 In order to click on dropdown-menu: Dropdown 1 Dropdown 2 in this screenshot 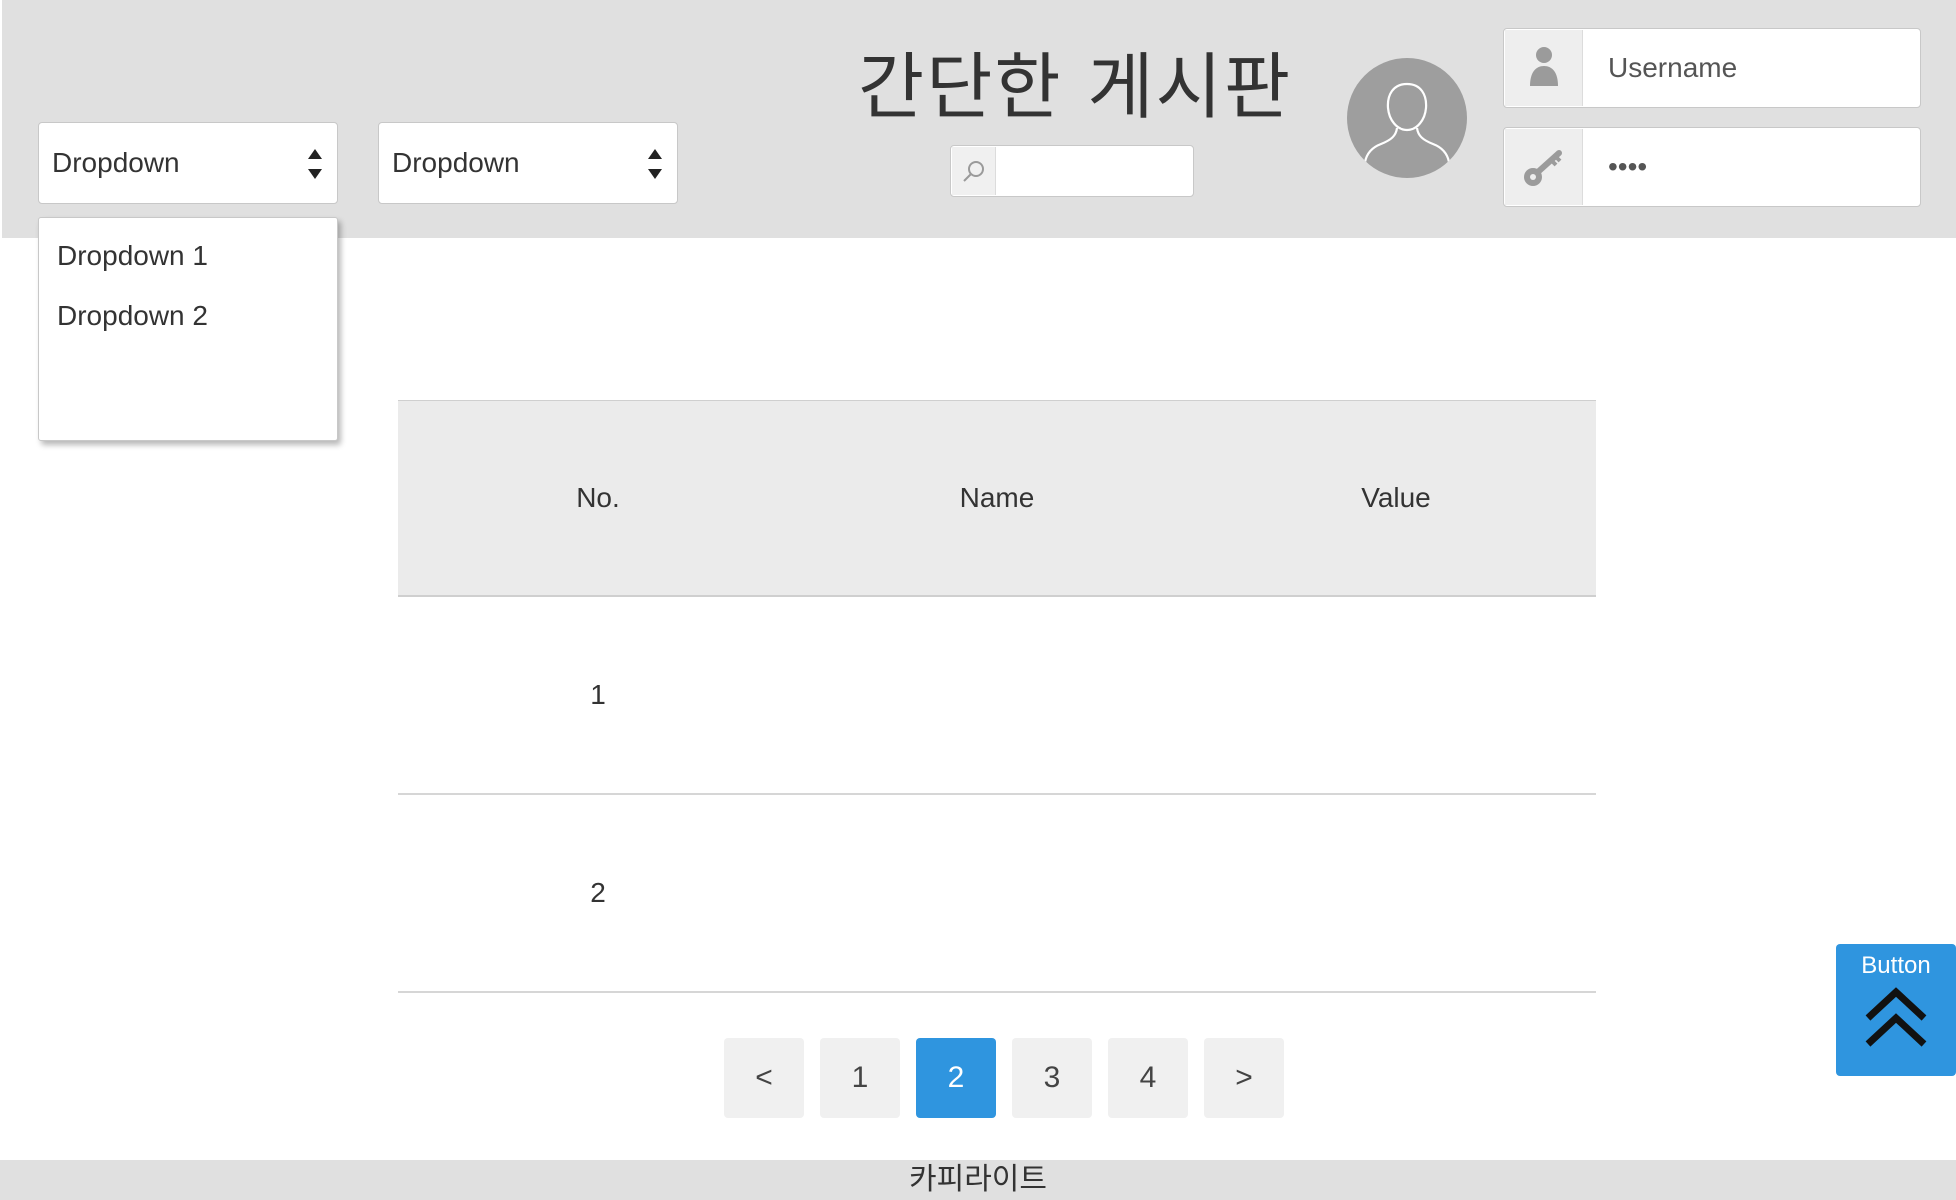, I will do `click(188, 329)`.